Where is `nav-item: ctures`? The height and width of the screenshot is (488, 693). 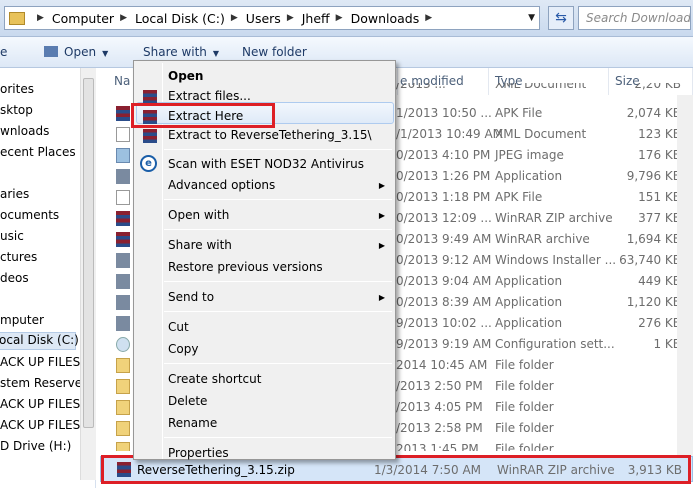
nav-item: ctures is located at coordinates (18, 257).